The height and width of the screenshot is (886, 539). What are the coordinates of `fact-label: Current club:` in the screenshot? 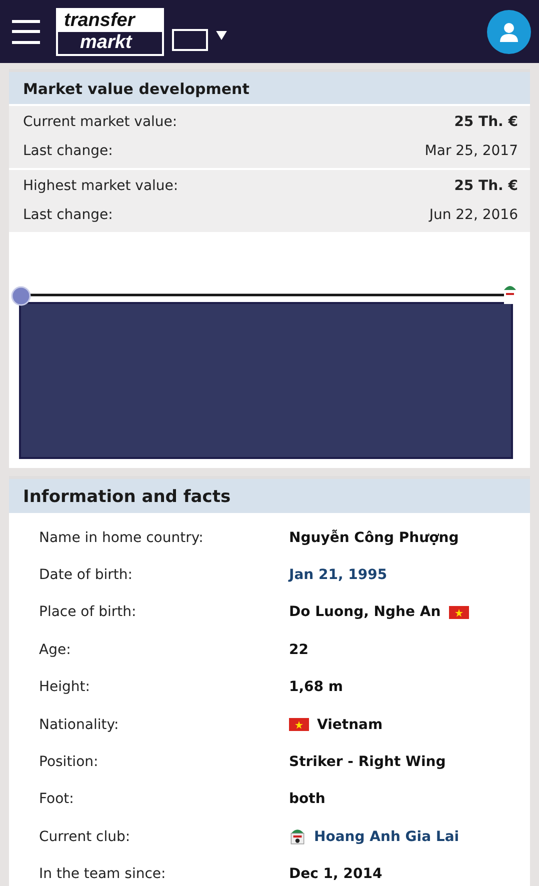 It's located at (85, 836).